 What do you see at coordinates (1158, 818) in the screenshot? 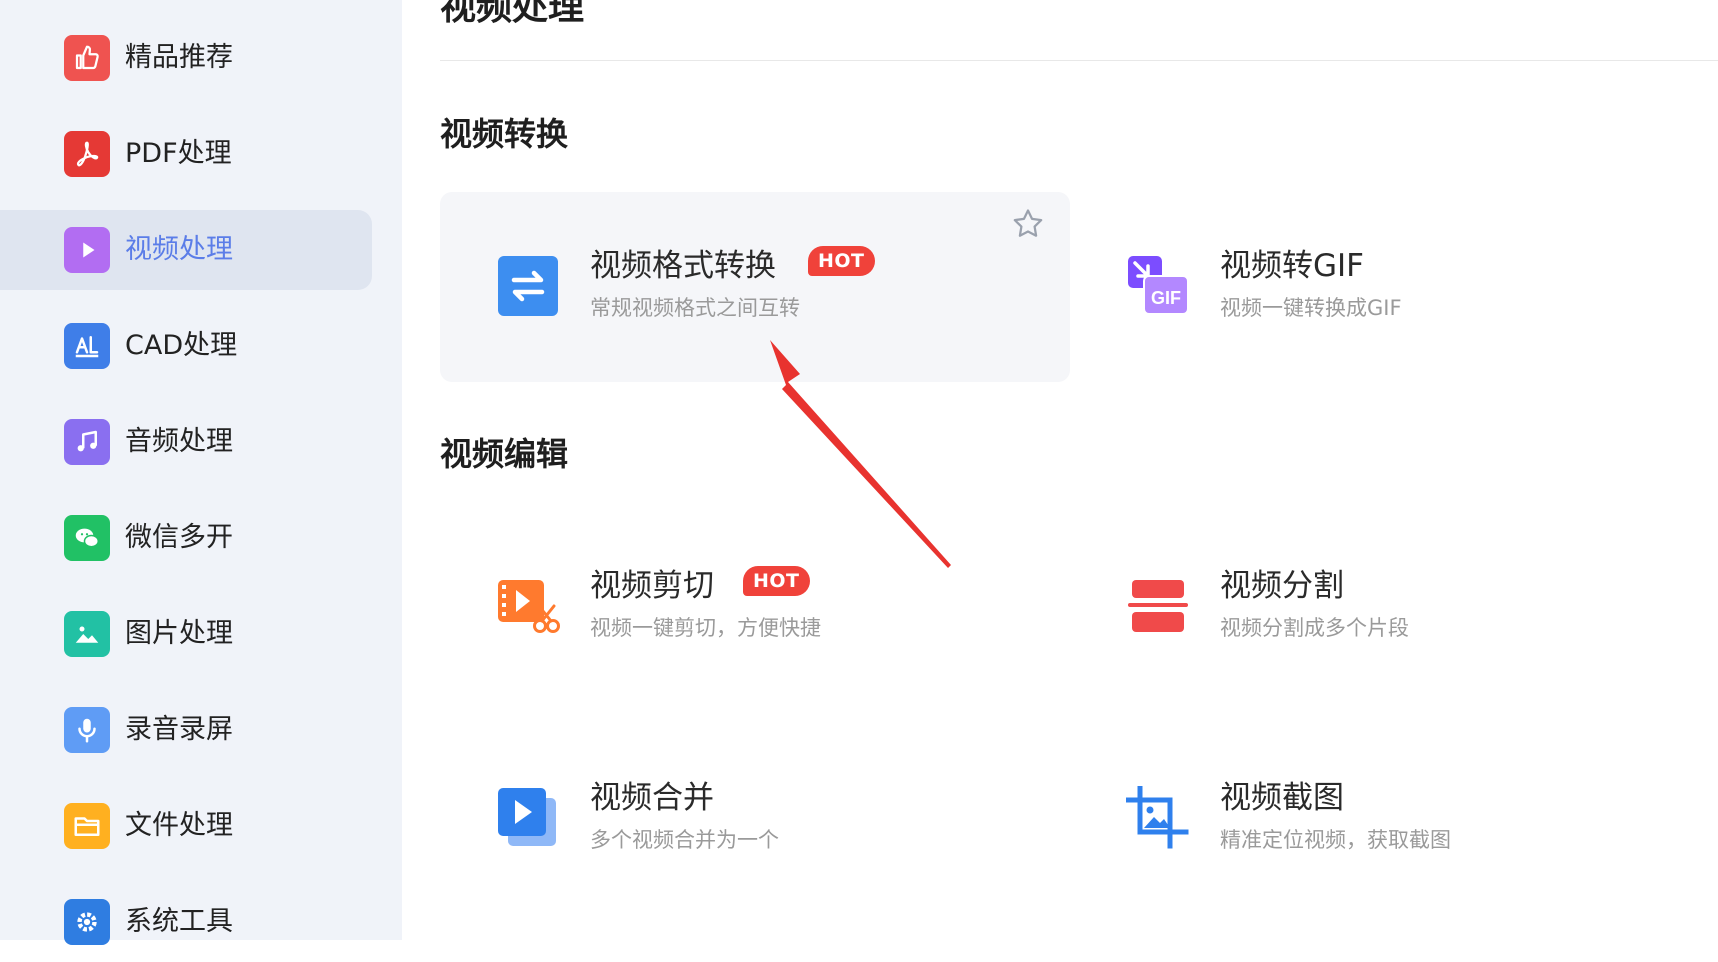
I see `crop-screenshot-icon` at bounding box center [1158, 818].